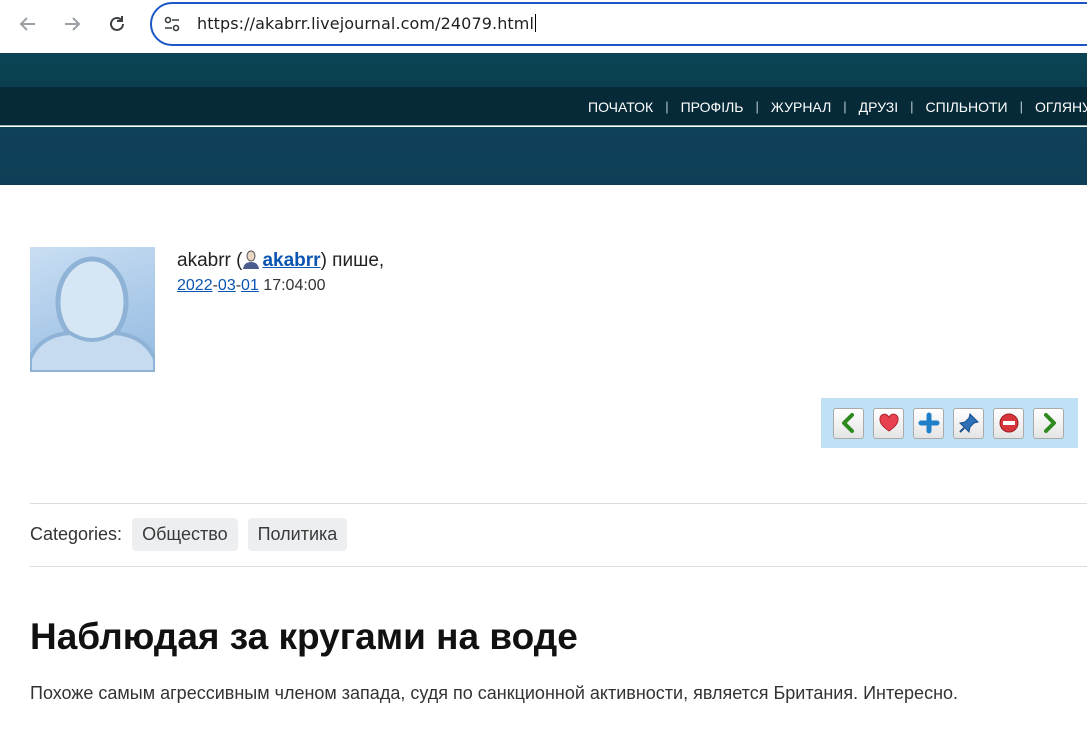  I want to click on back-arrow-icon, so click(27, 24).